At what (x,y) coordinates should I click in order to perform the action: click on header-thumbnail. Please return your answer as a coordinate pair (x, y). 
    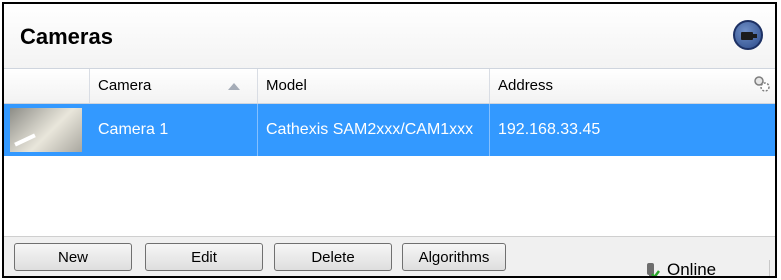
    Looking at the image, I should click on (47, 86).